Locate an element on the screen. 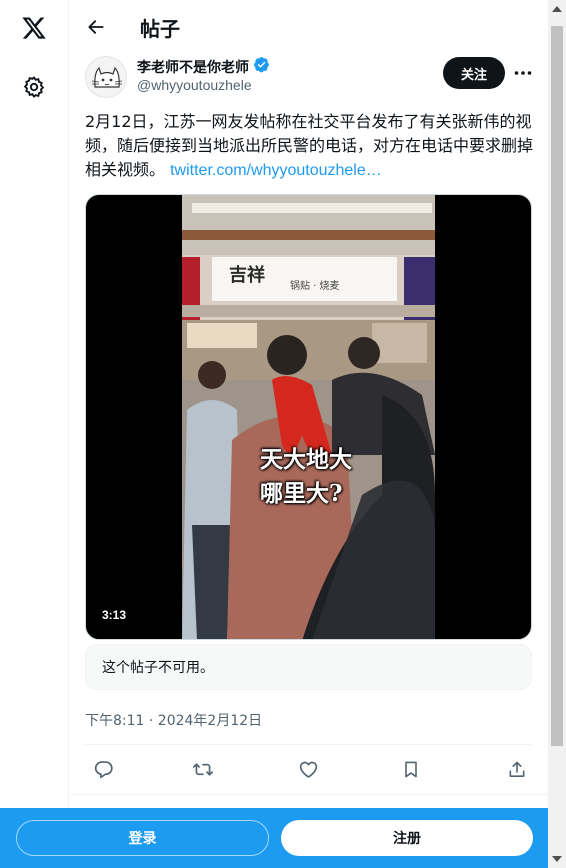  like-icon is located at coordinates (308, 769).